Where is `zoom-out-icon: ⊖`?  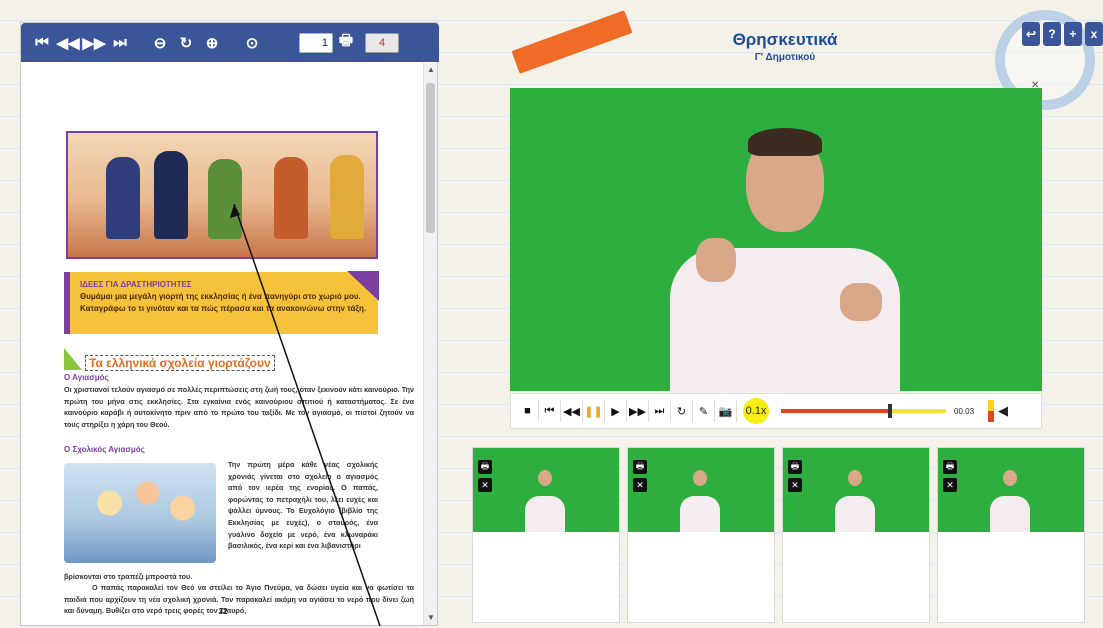 zoom-out-icon: ⊖ is located at coordinates (160, 43).